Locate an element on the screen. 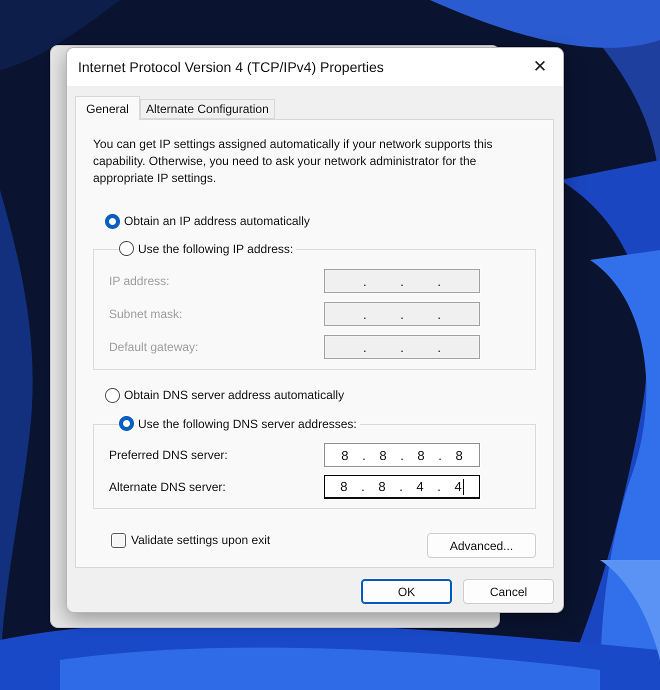 Image resolution: width=660 pixels, height=690 pixels. field-label: Subnet mask: is located at coordinates (145, 314).